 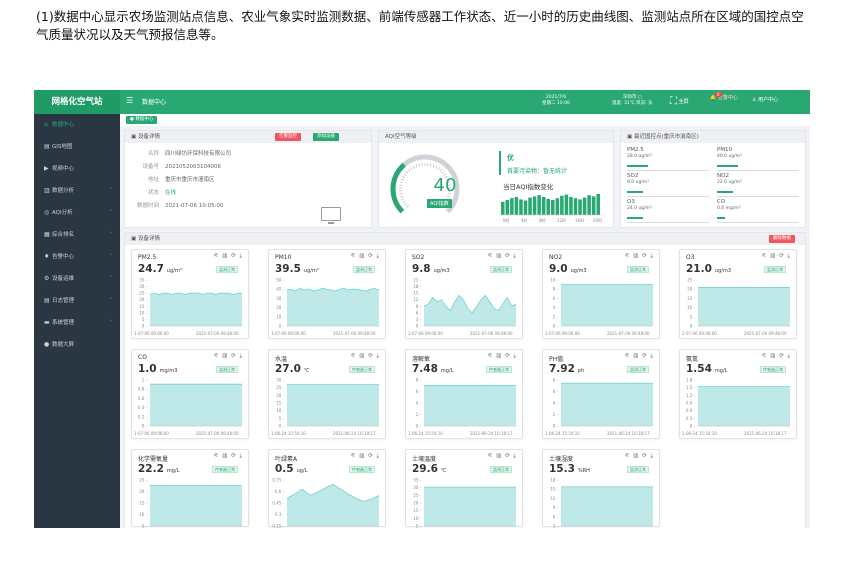 I want to click on menu-icon: ☰, so click(x=129, y=100).